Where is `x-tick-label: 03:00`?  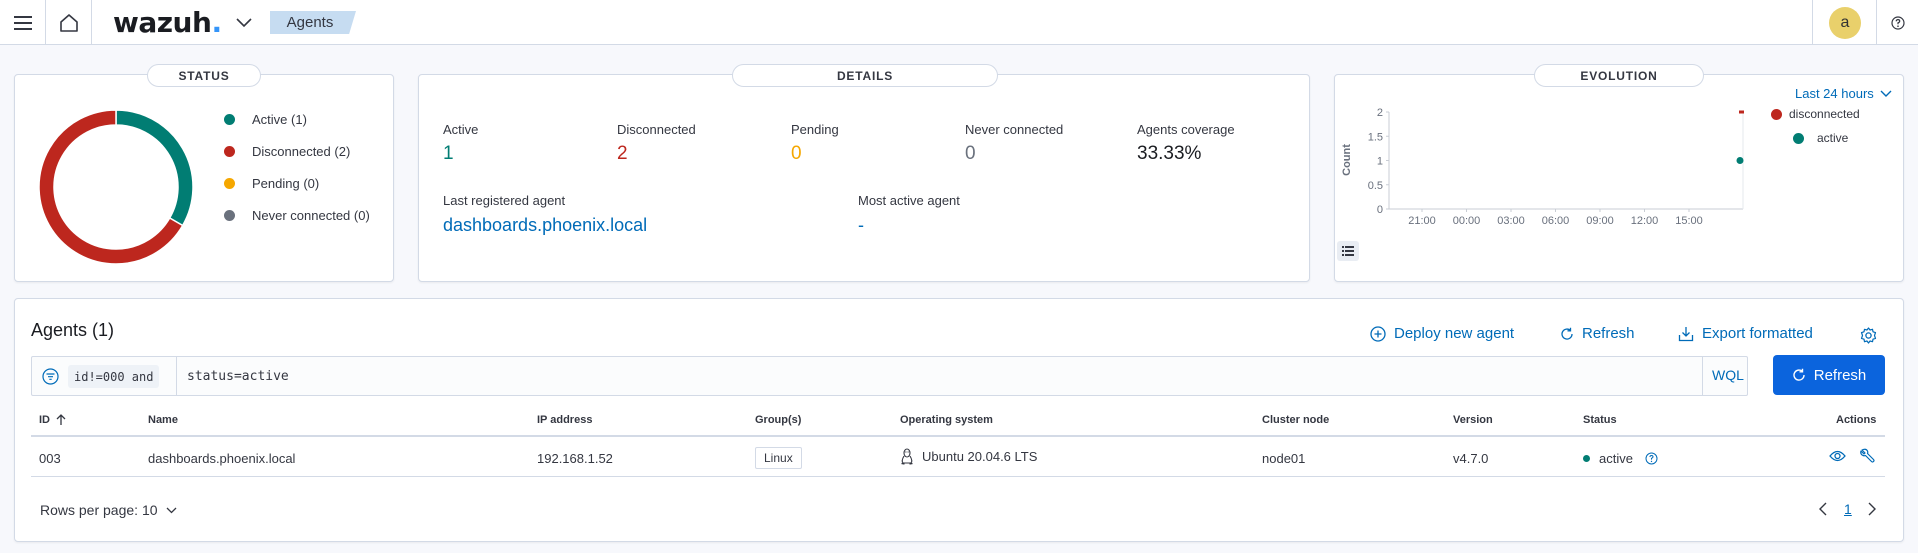 x-tick-label: 03:00 is located at coordinates (1511, 220).